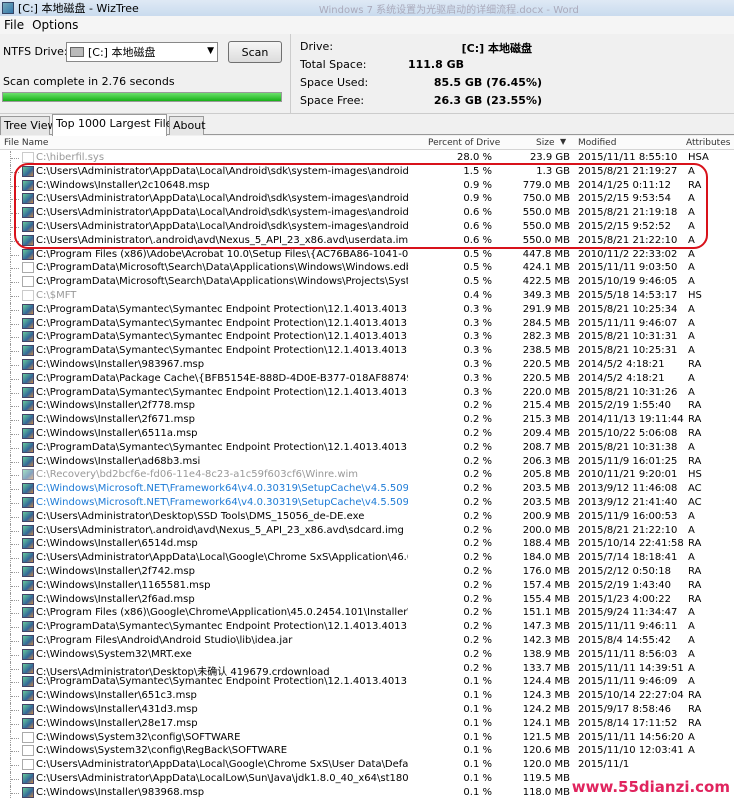 The width and height of the screenshot is (734, 798). What do you see at coordinates (477, 309) in the screenshot?
I see `percent-of-drive: 0.3 %` at bounding box center [477, 309].